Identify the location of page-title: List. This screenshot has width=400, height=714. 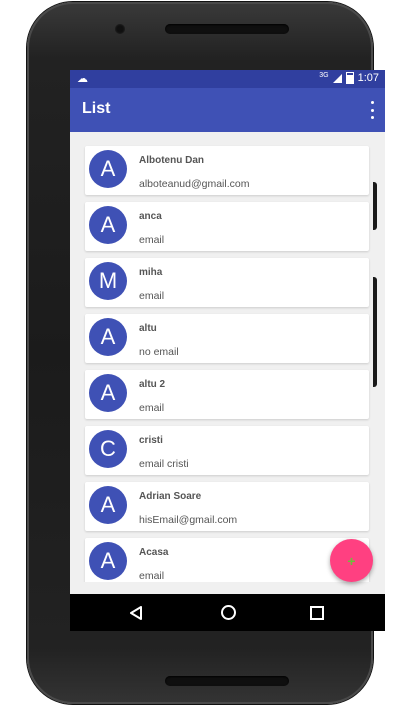
(96, 108).